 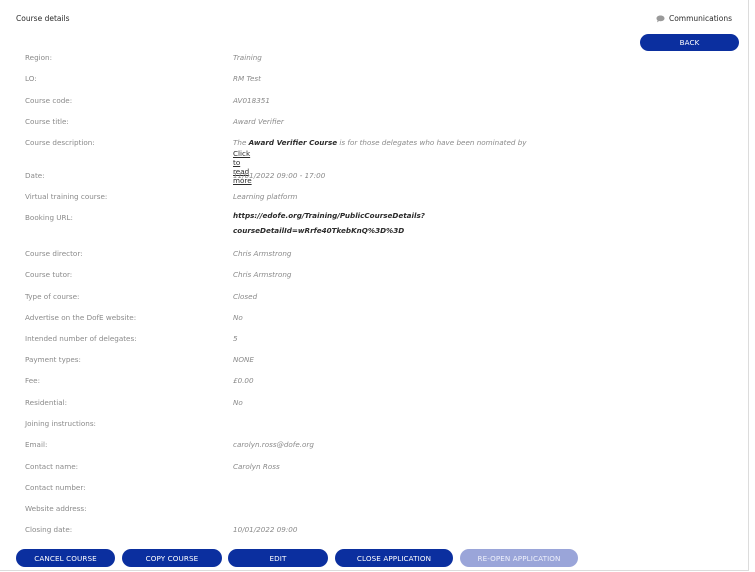 I want to click on label-lo: LO:, so click(x=31, y=78).